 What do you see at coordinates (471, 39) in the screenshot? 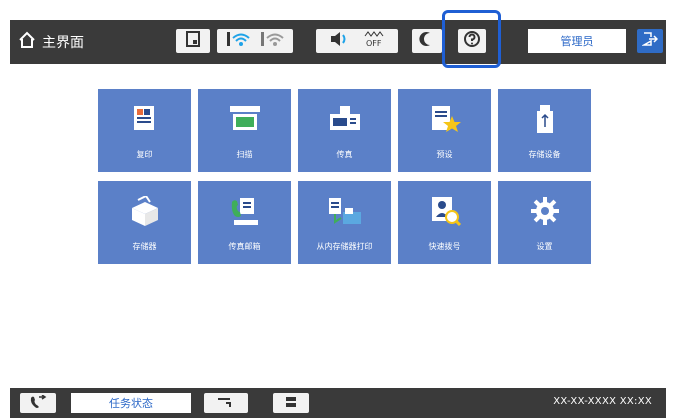
I see `help-highlight-frame` at bounding box center [471, 39].